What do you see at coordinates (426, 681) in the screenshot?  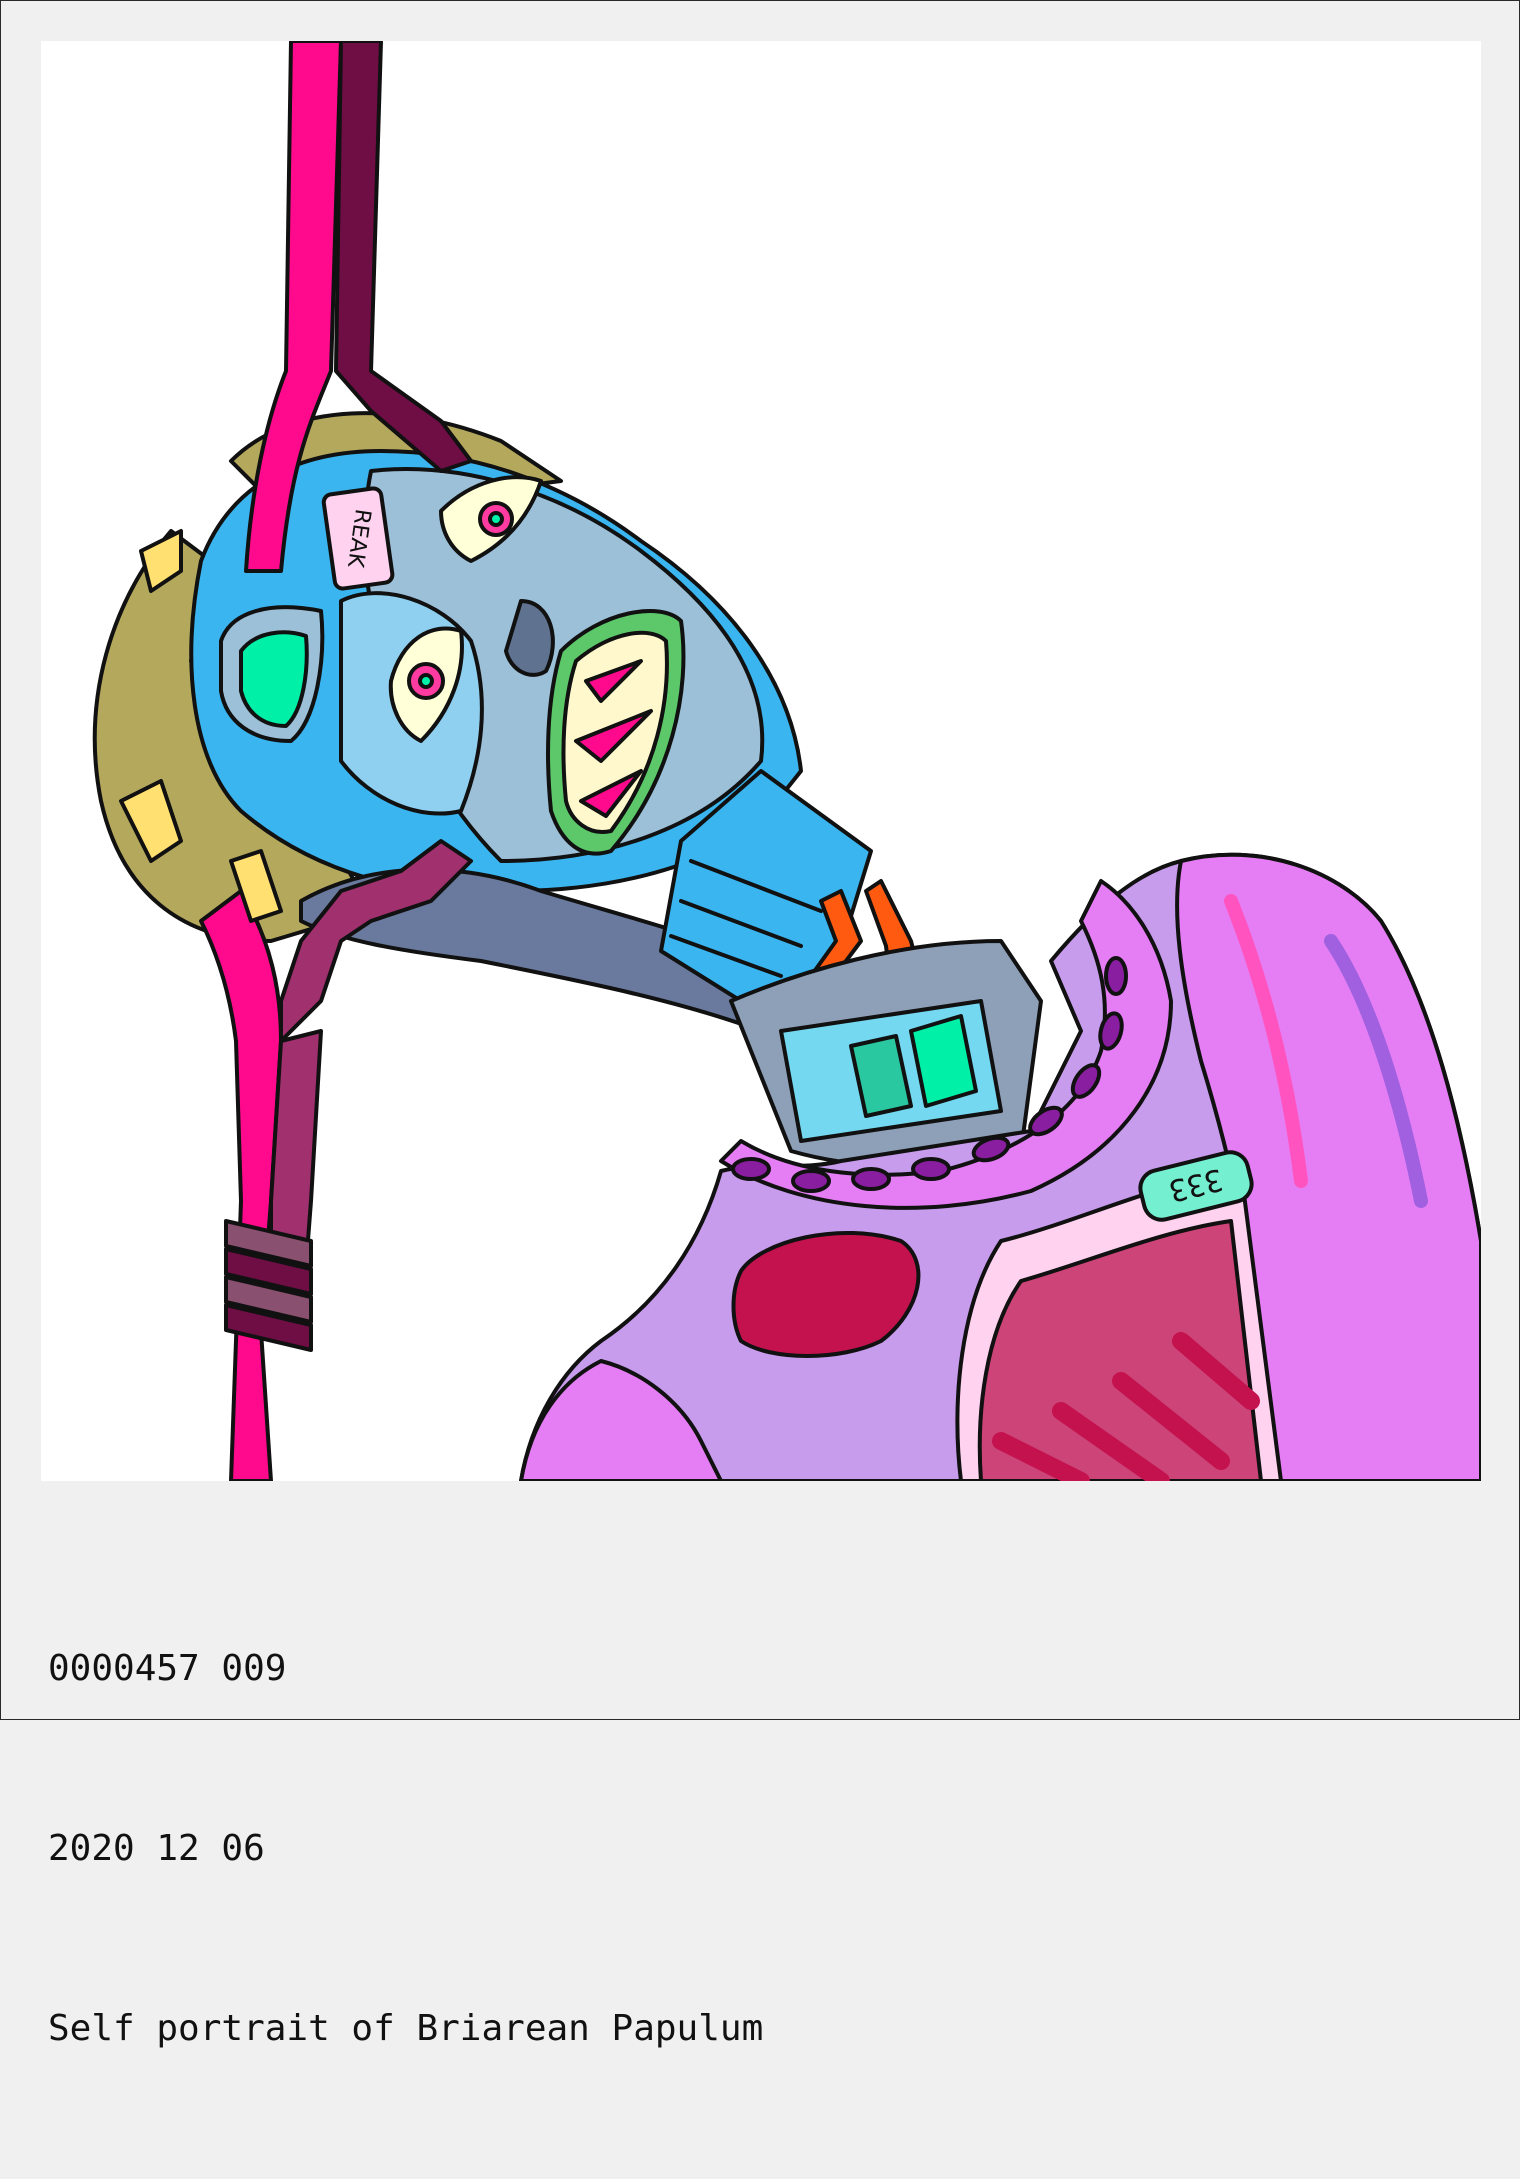 I see `lower-eye-pupil` at bounding box center [426, 681].